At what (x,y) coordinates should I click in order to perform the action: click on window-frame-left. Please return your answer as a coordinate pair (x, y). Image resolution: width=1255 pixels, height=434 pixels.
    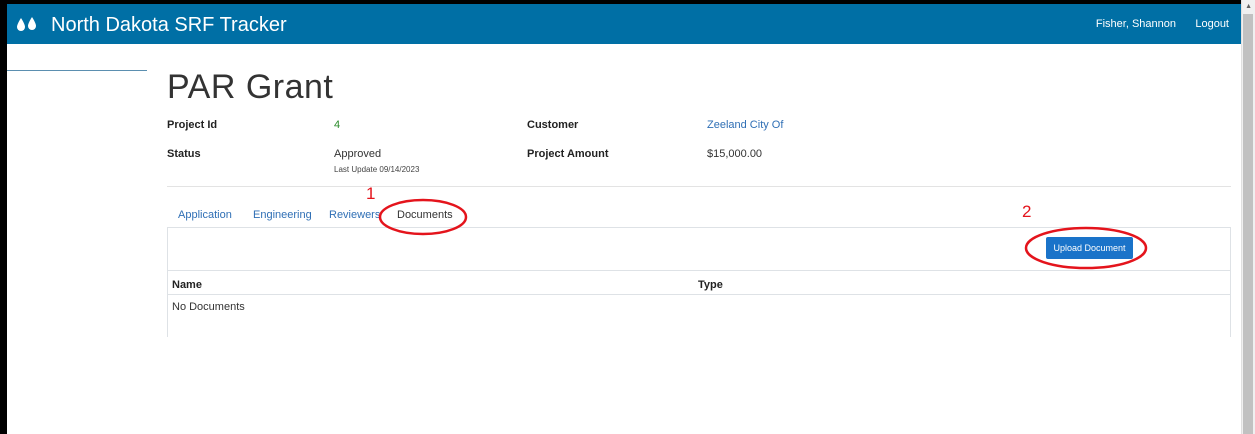
    Looking at the image, I should click on (3, 217).